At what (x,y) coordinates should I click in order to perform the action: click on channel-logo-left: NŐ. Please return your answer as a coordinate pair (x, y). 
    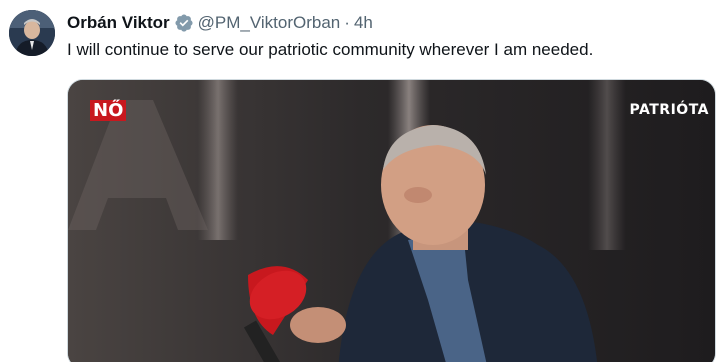
    Looking at the image, I should click on (108, 110).